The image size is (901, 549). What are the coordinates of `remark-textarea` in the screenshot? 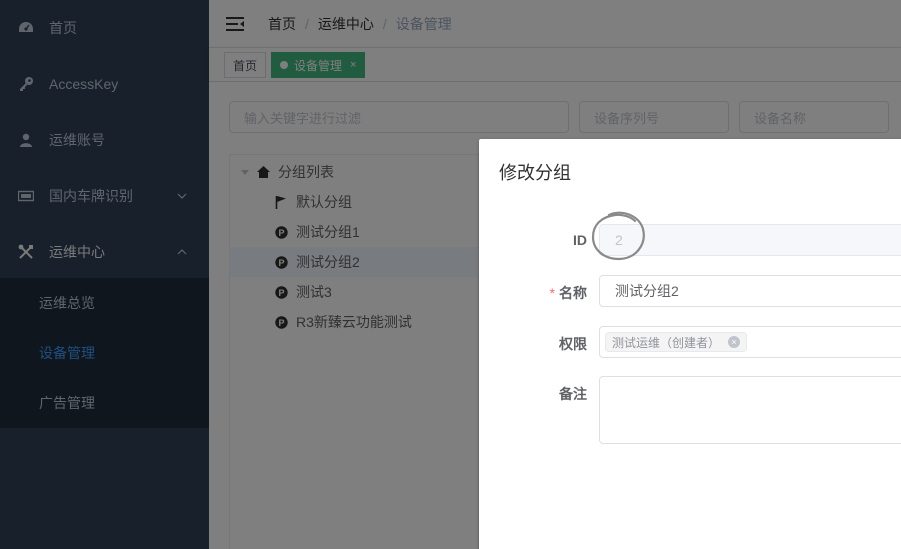 It's located at (750, 410).